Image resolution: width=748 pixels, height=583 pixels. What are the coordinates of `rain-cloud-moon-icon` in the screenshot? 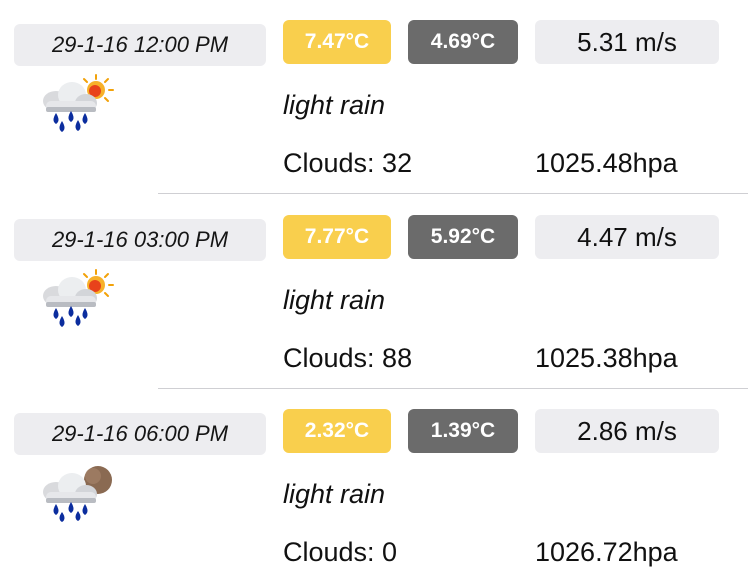 It's located at (77, 494).